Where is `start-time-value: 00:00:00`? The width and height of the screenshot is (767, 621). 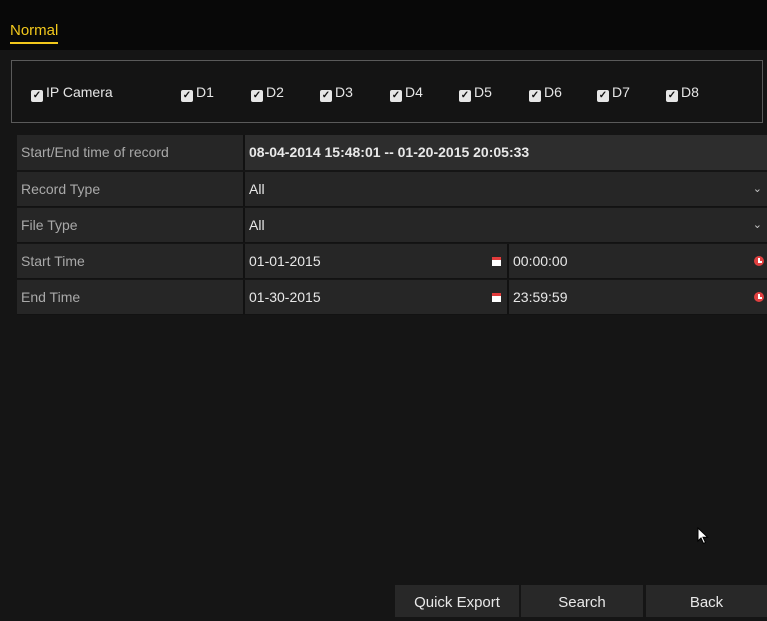
start-time-value: 00:00:00 is located at coordinates (540, 261).